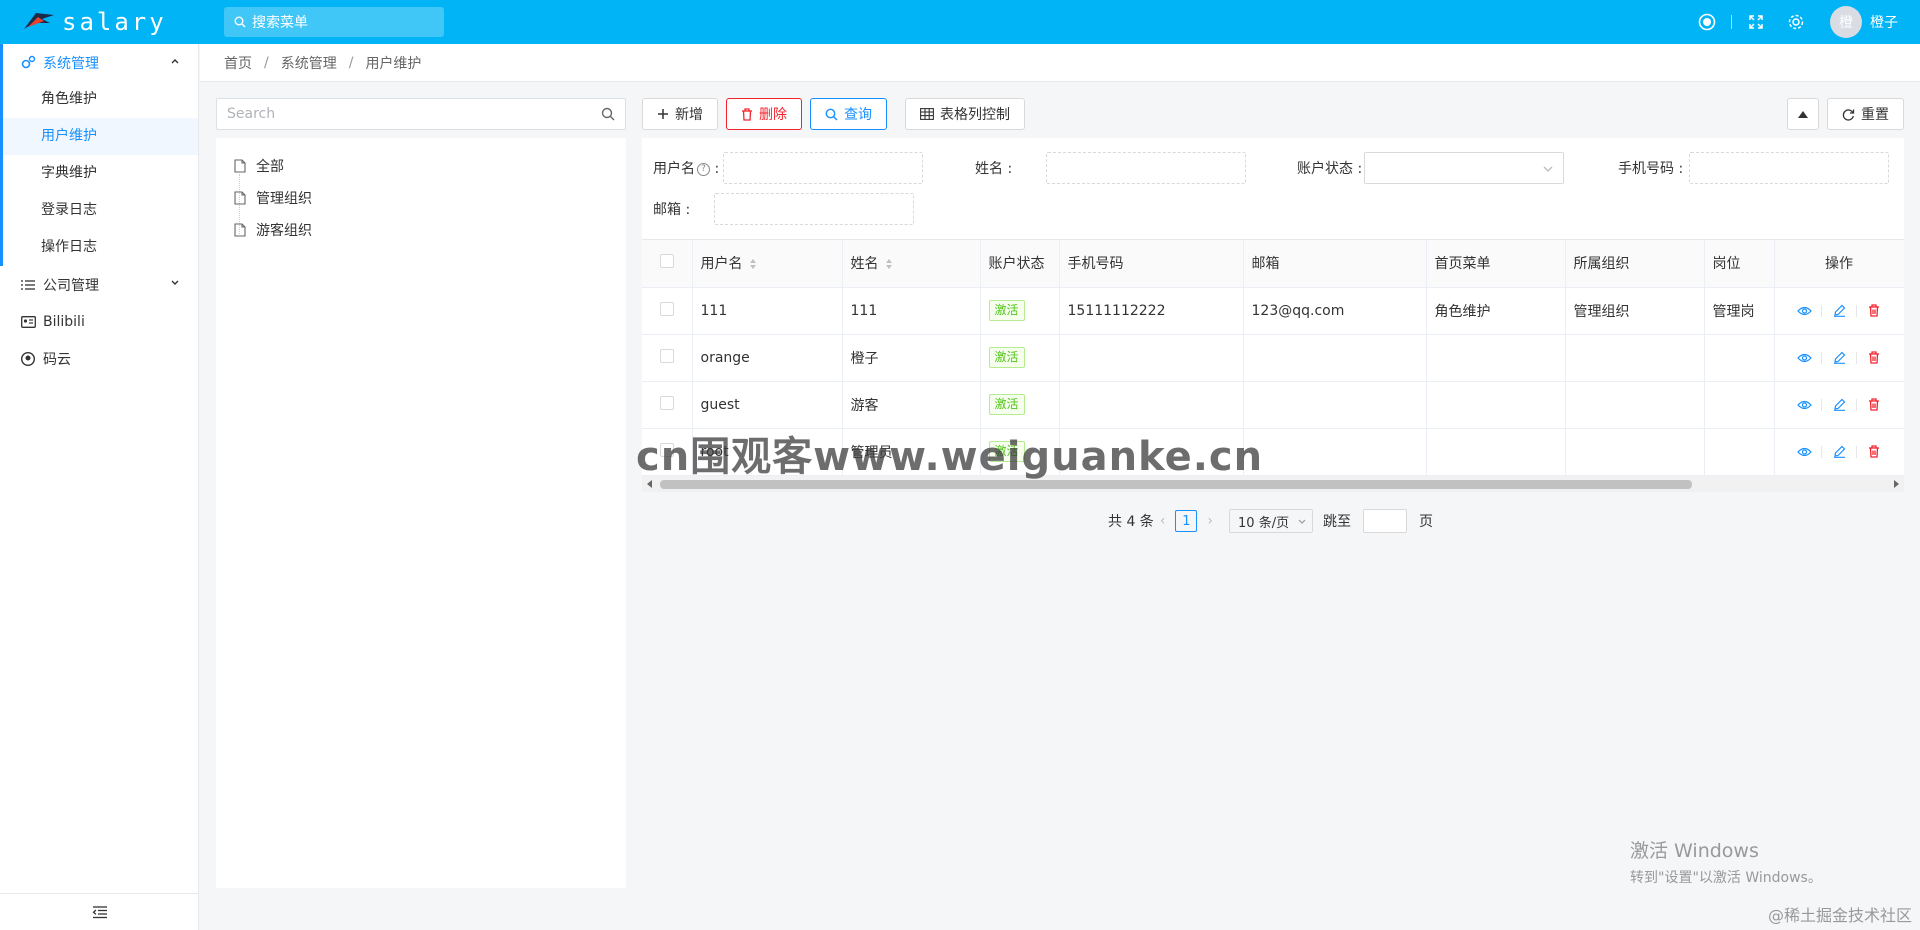 This screenshot has height=930, width=1920. I want to click on cell-email: 123@qq.com, so click(1335, 311).